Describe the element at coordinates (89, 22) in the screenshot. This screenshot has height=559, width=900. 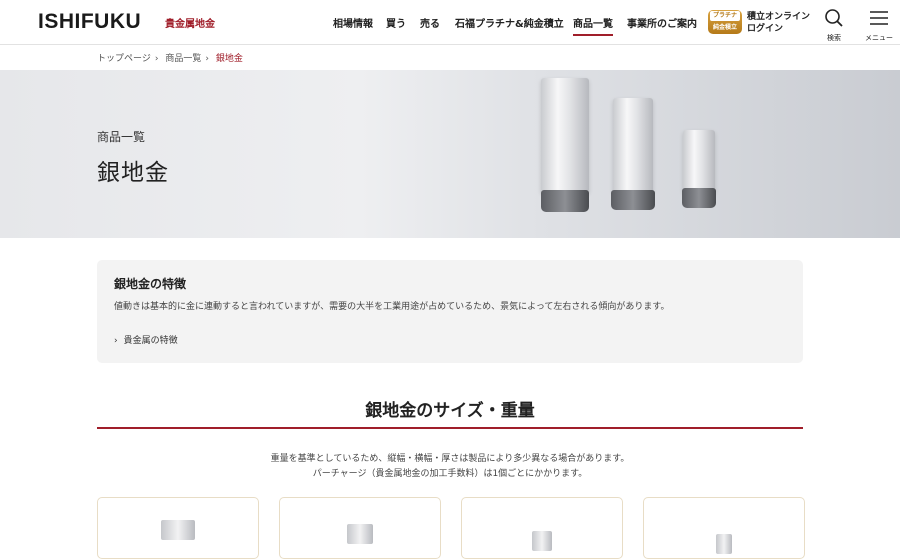
I see `logo: ISHIFUKU` at that location.